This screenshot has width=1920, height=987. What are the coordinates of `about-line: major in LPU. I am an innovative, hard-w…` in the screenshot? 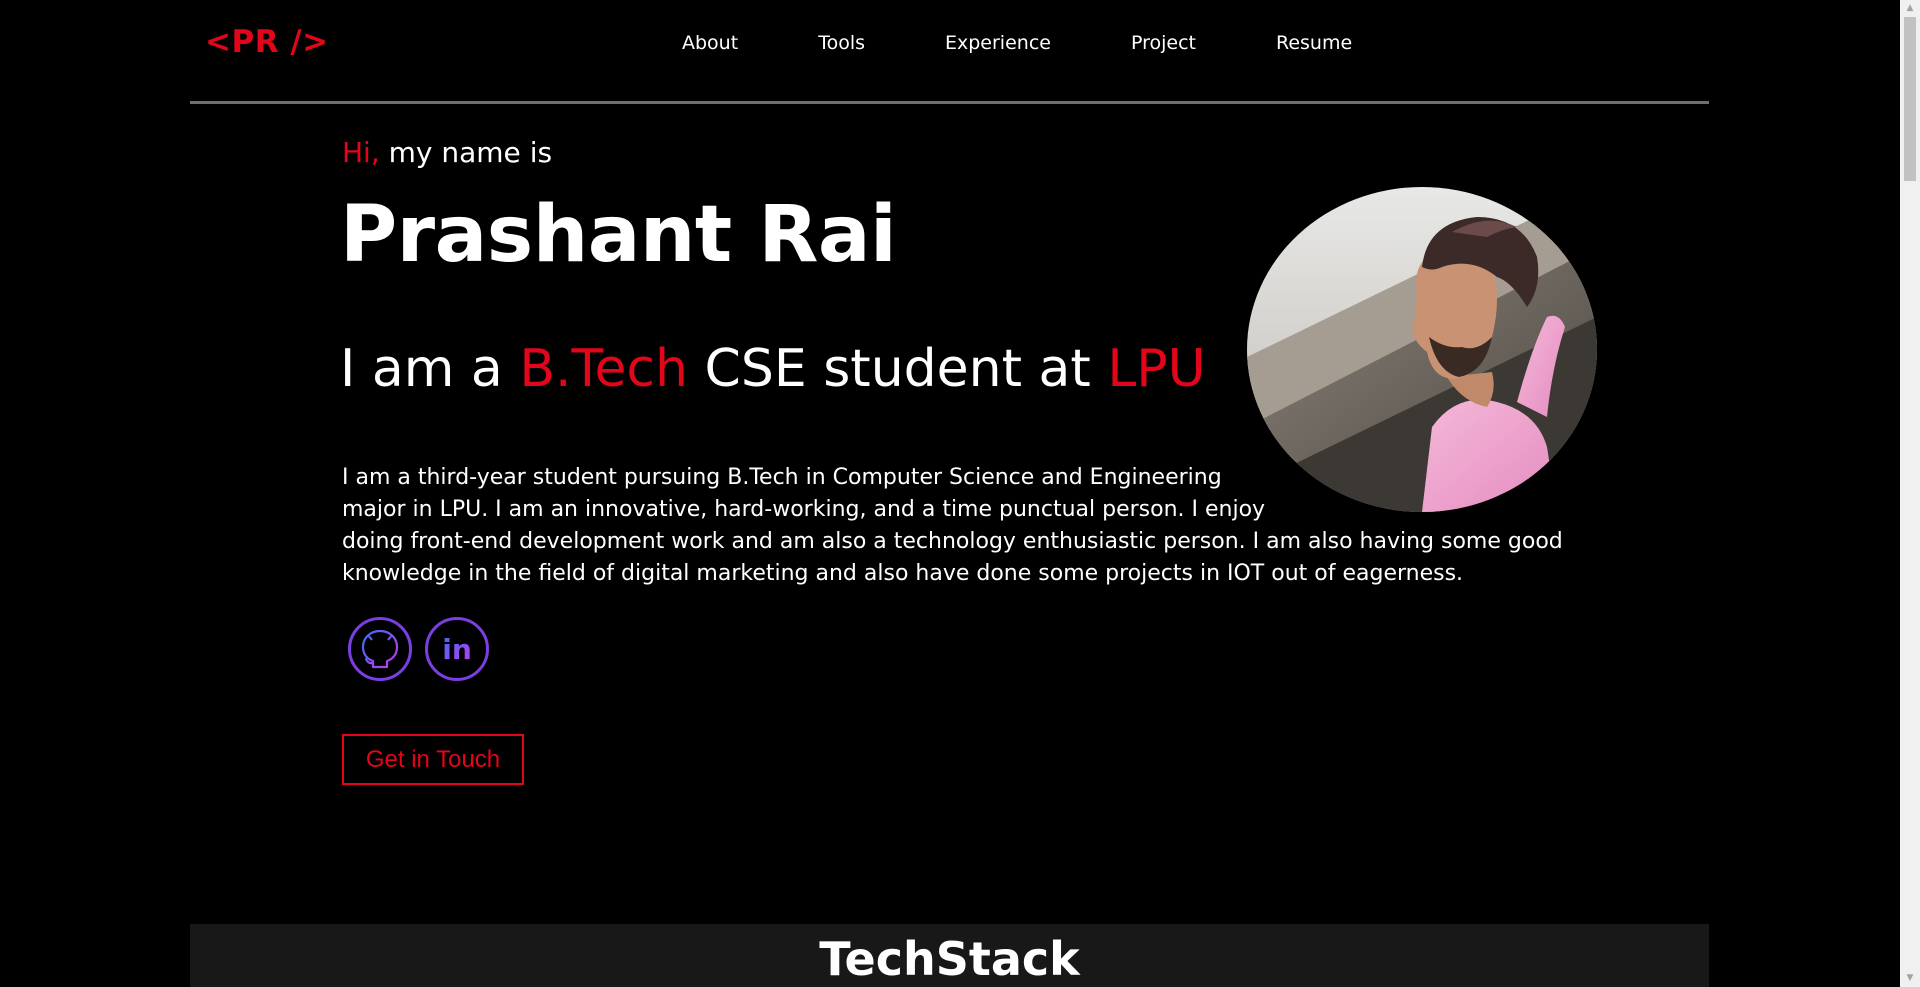 It's located at (804, 509).